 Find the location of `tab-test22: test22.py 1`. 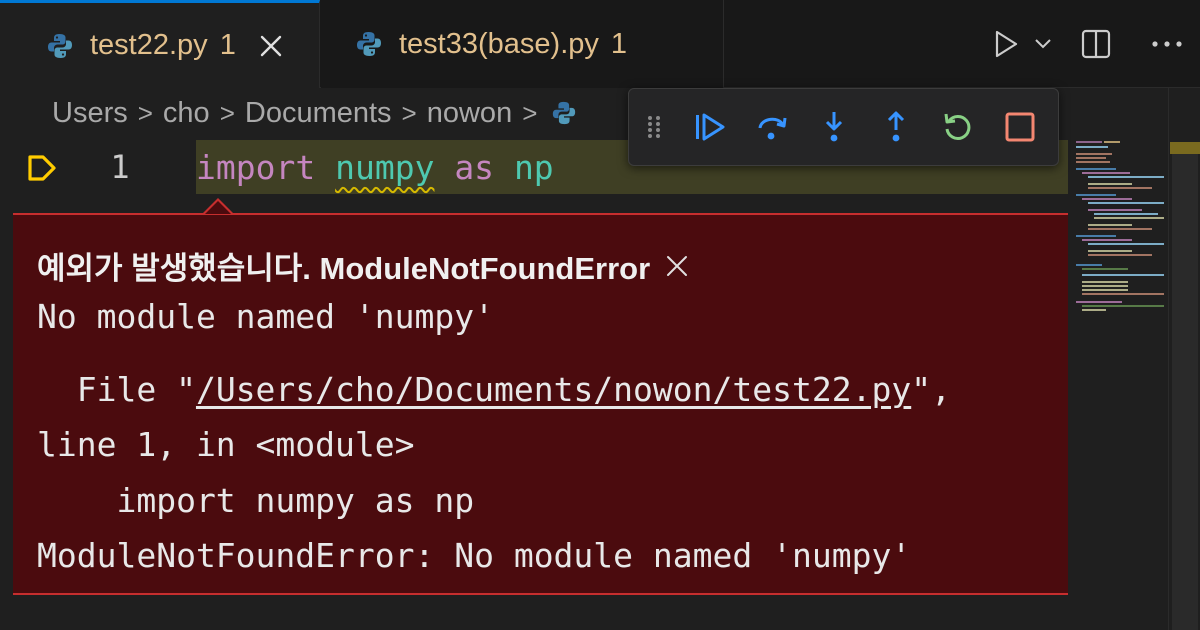

tab-test22: test22.py 1 is located at coordinates (160, 44).